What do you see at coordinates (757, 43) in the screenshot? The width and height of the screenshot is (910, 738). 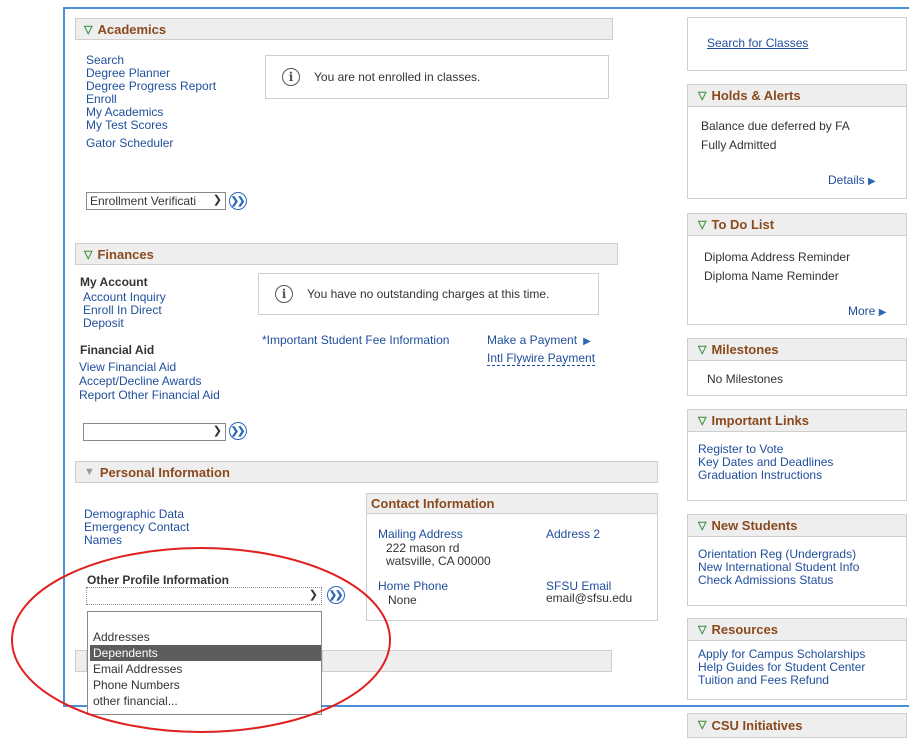 I see `search-classes-link: Search for Classes` at bounding box center [757, 43].